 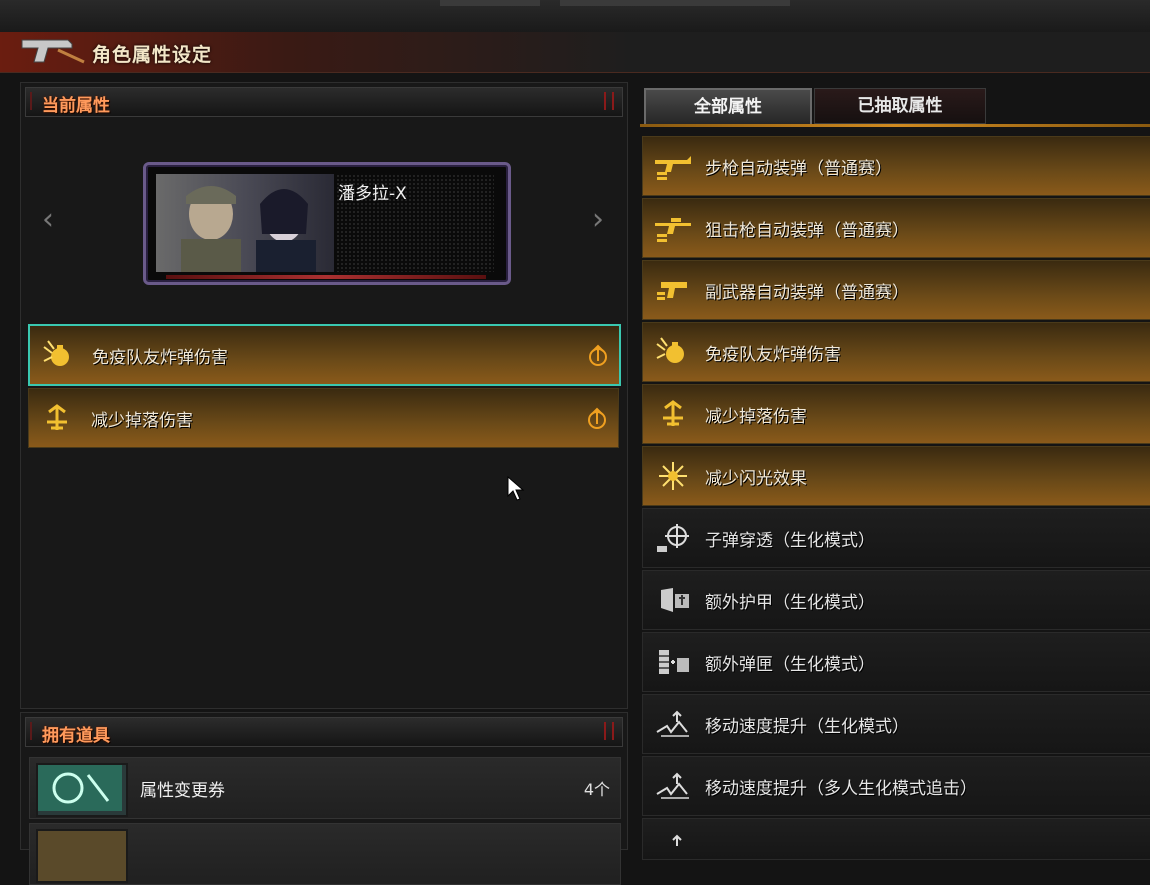 What do you see at coordinates (675, 600) in the screenshot?
I see `armor-icon` at bounding box center [675, 600].